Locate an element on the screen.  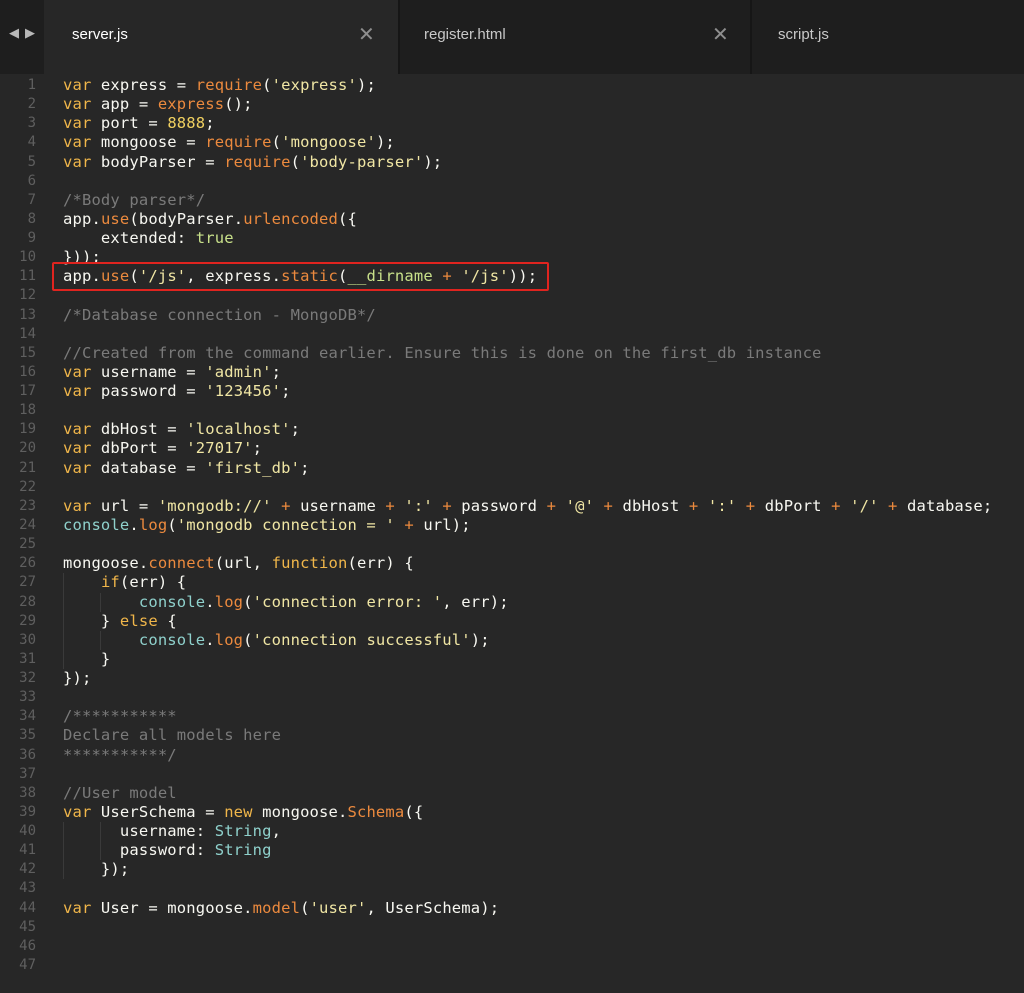
code-line: 14 is located at coordinates (512, 334).